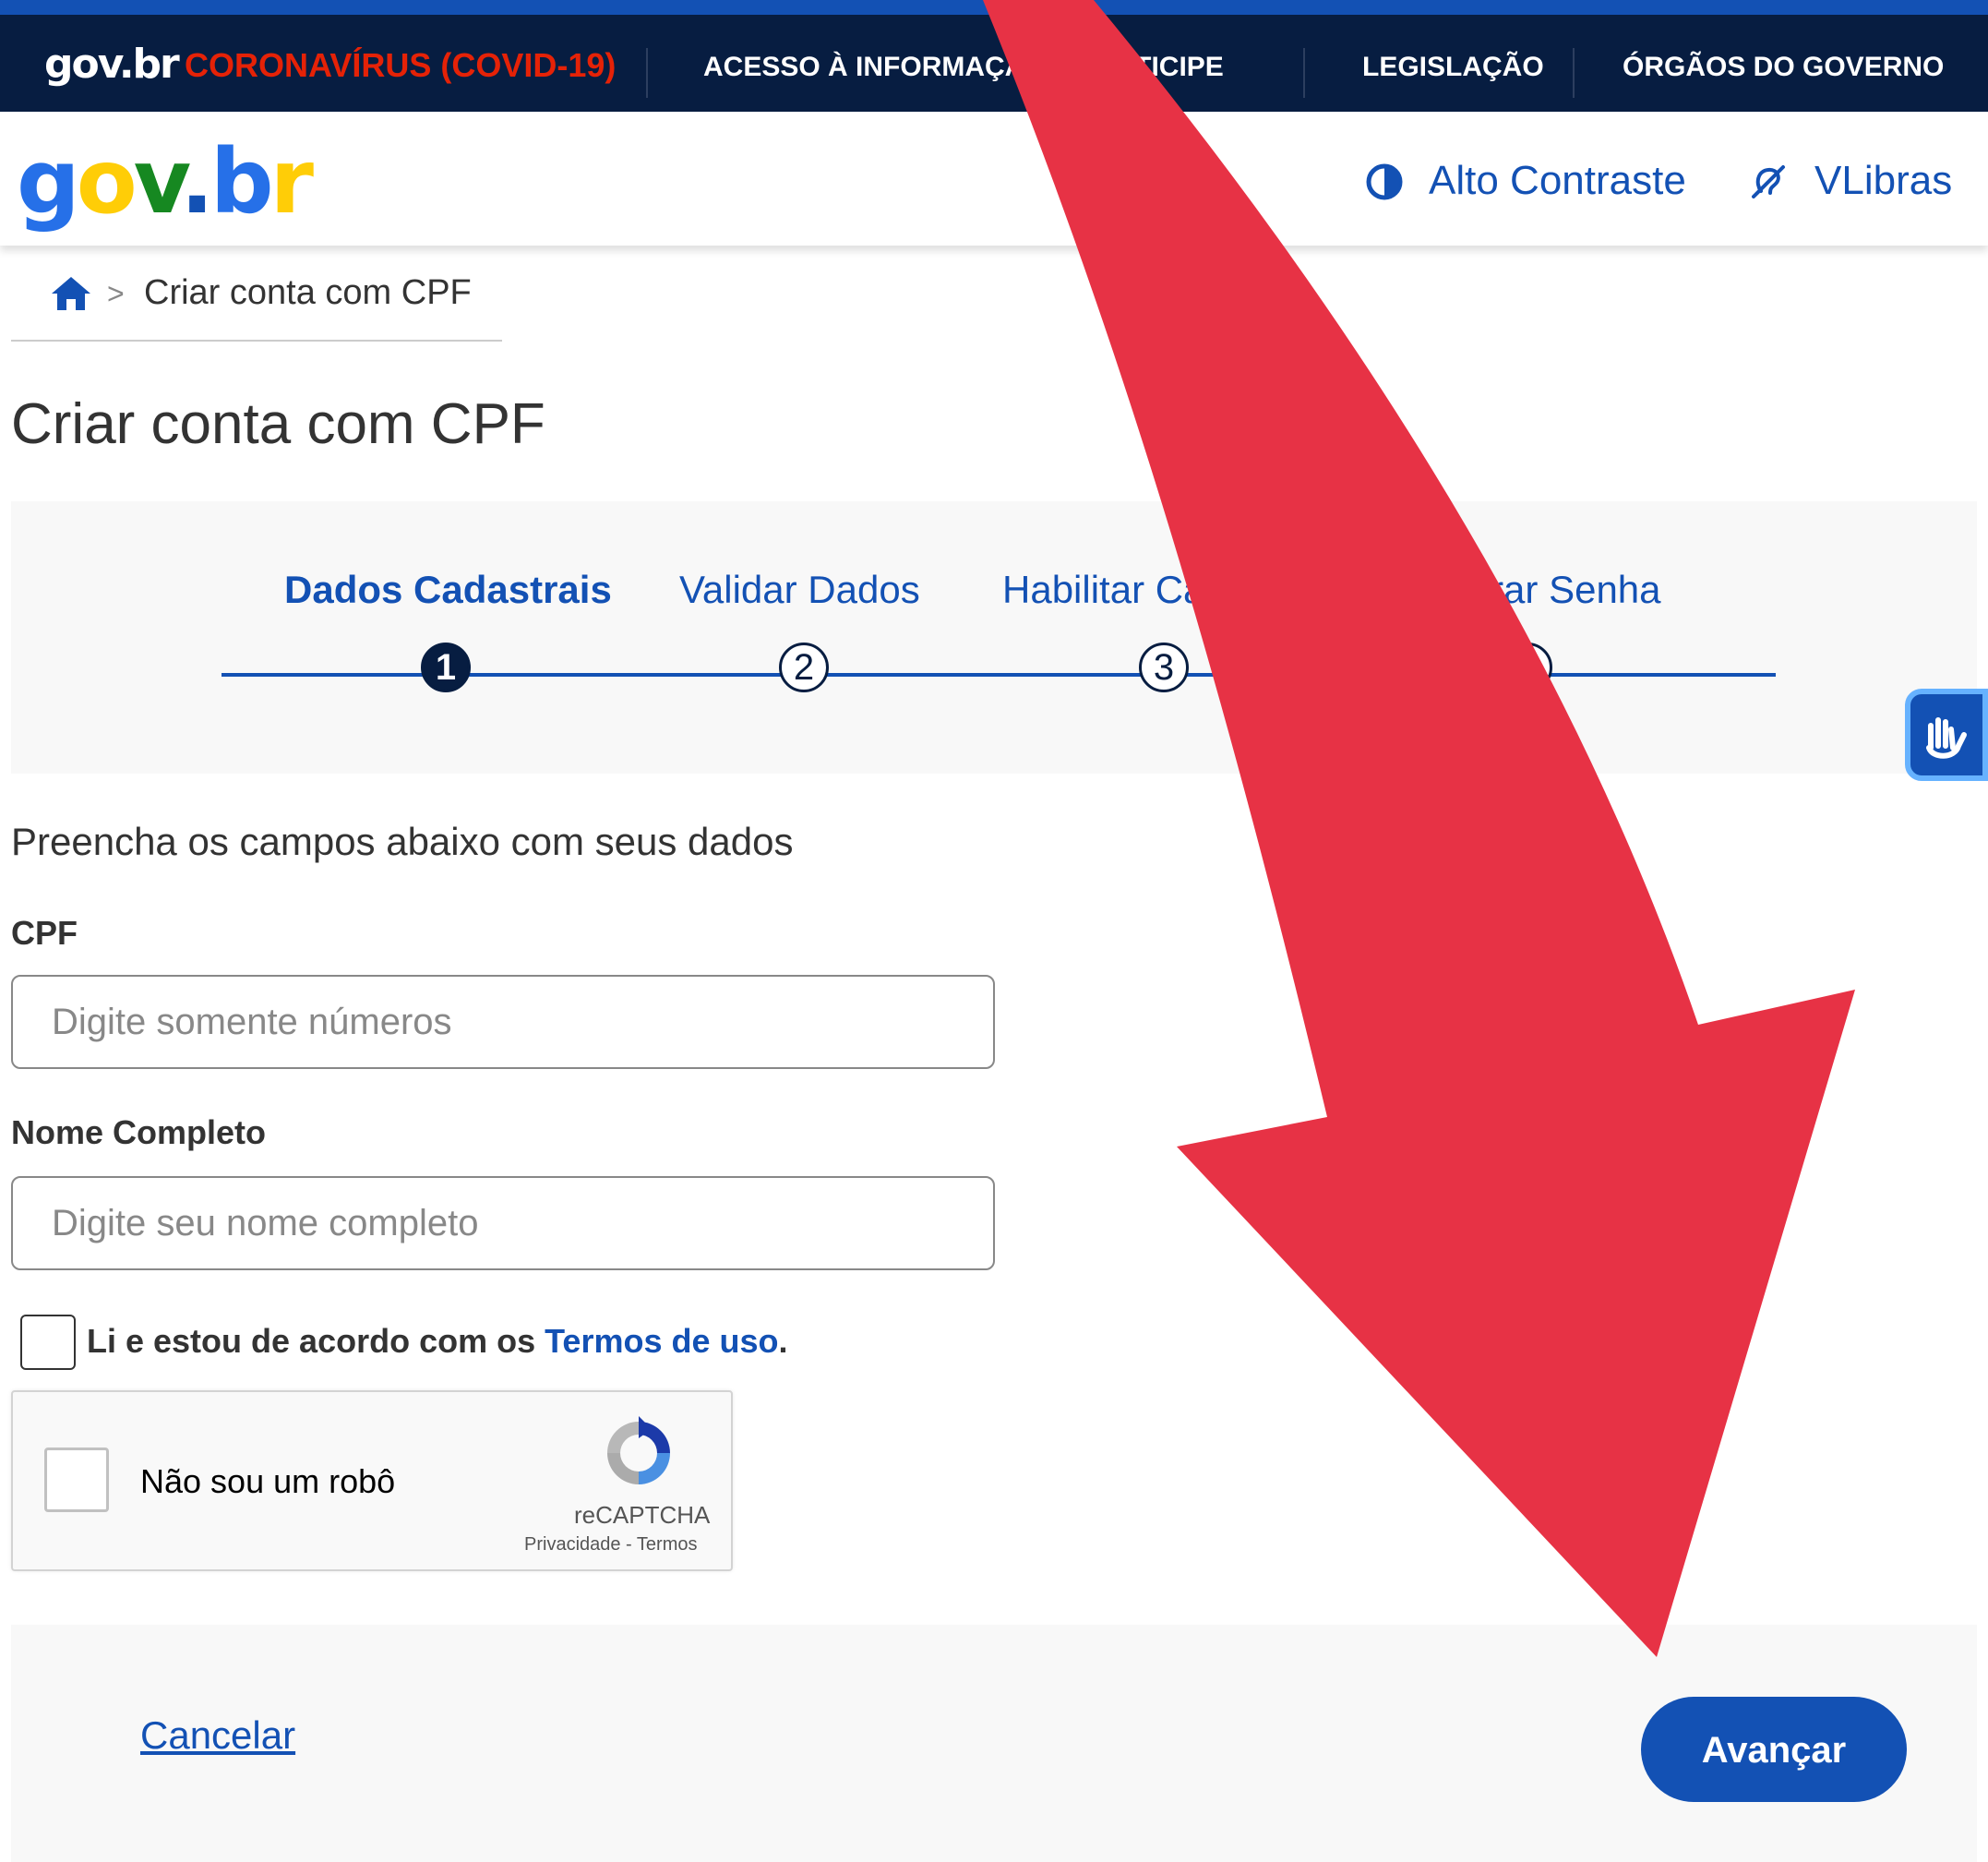 The image size is (1988, 1862). Describe the element at coordinates (503, 1223) in the screenshot. I see `full-name-input` at that location.